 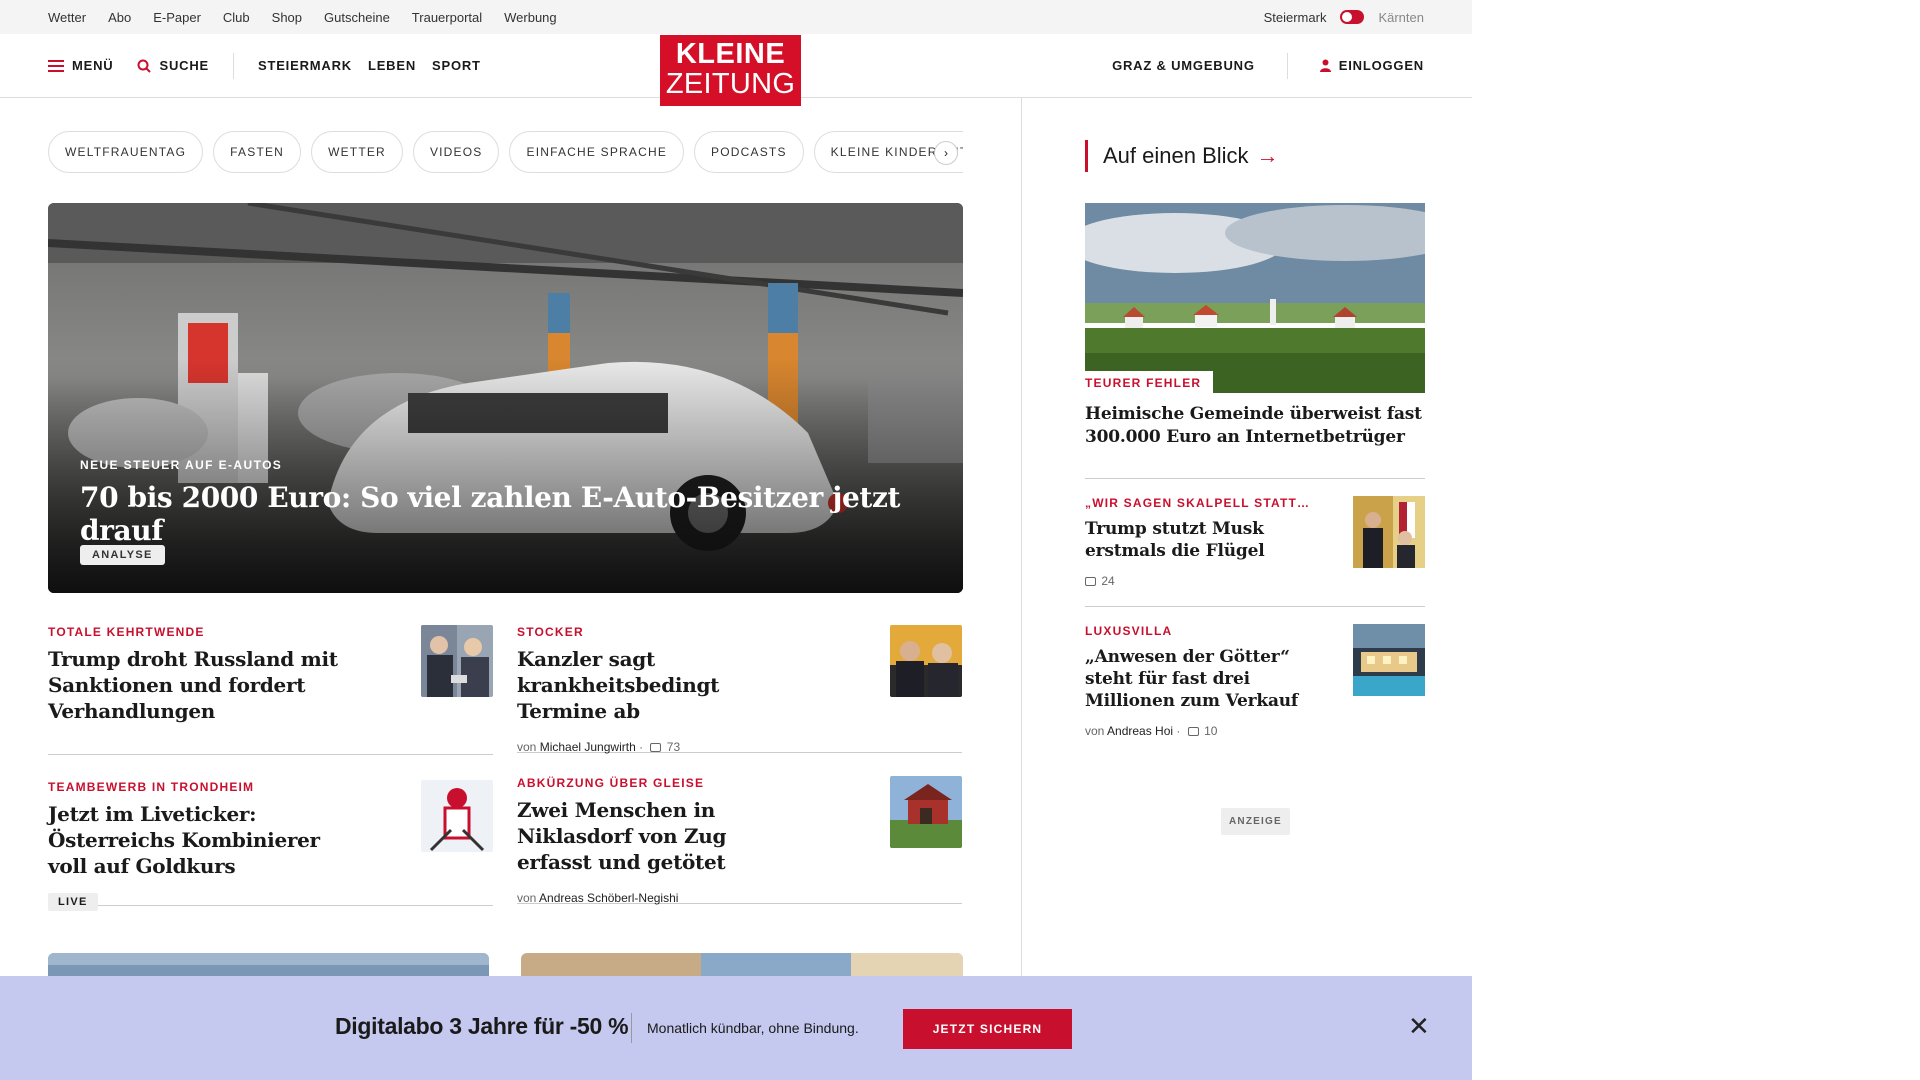 What do you see at coordinates (1352, 17) in the screenshot?
I see `region-toggle` at bounding box center [1352, 17].